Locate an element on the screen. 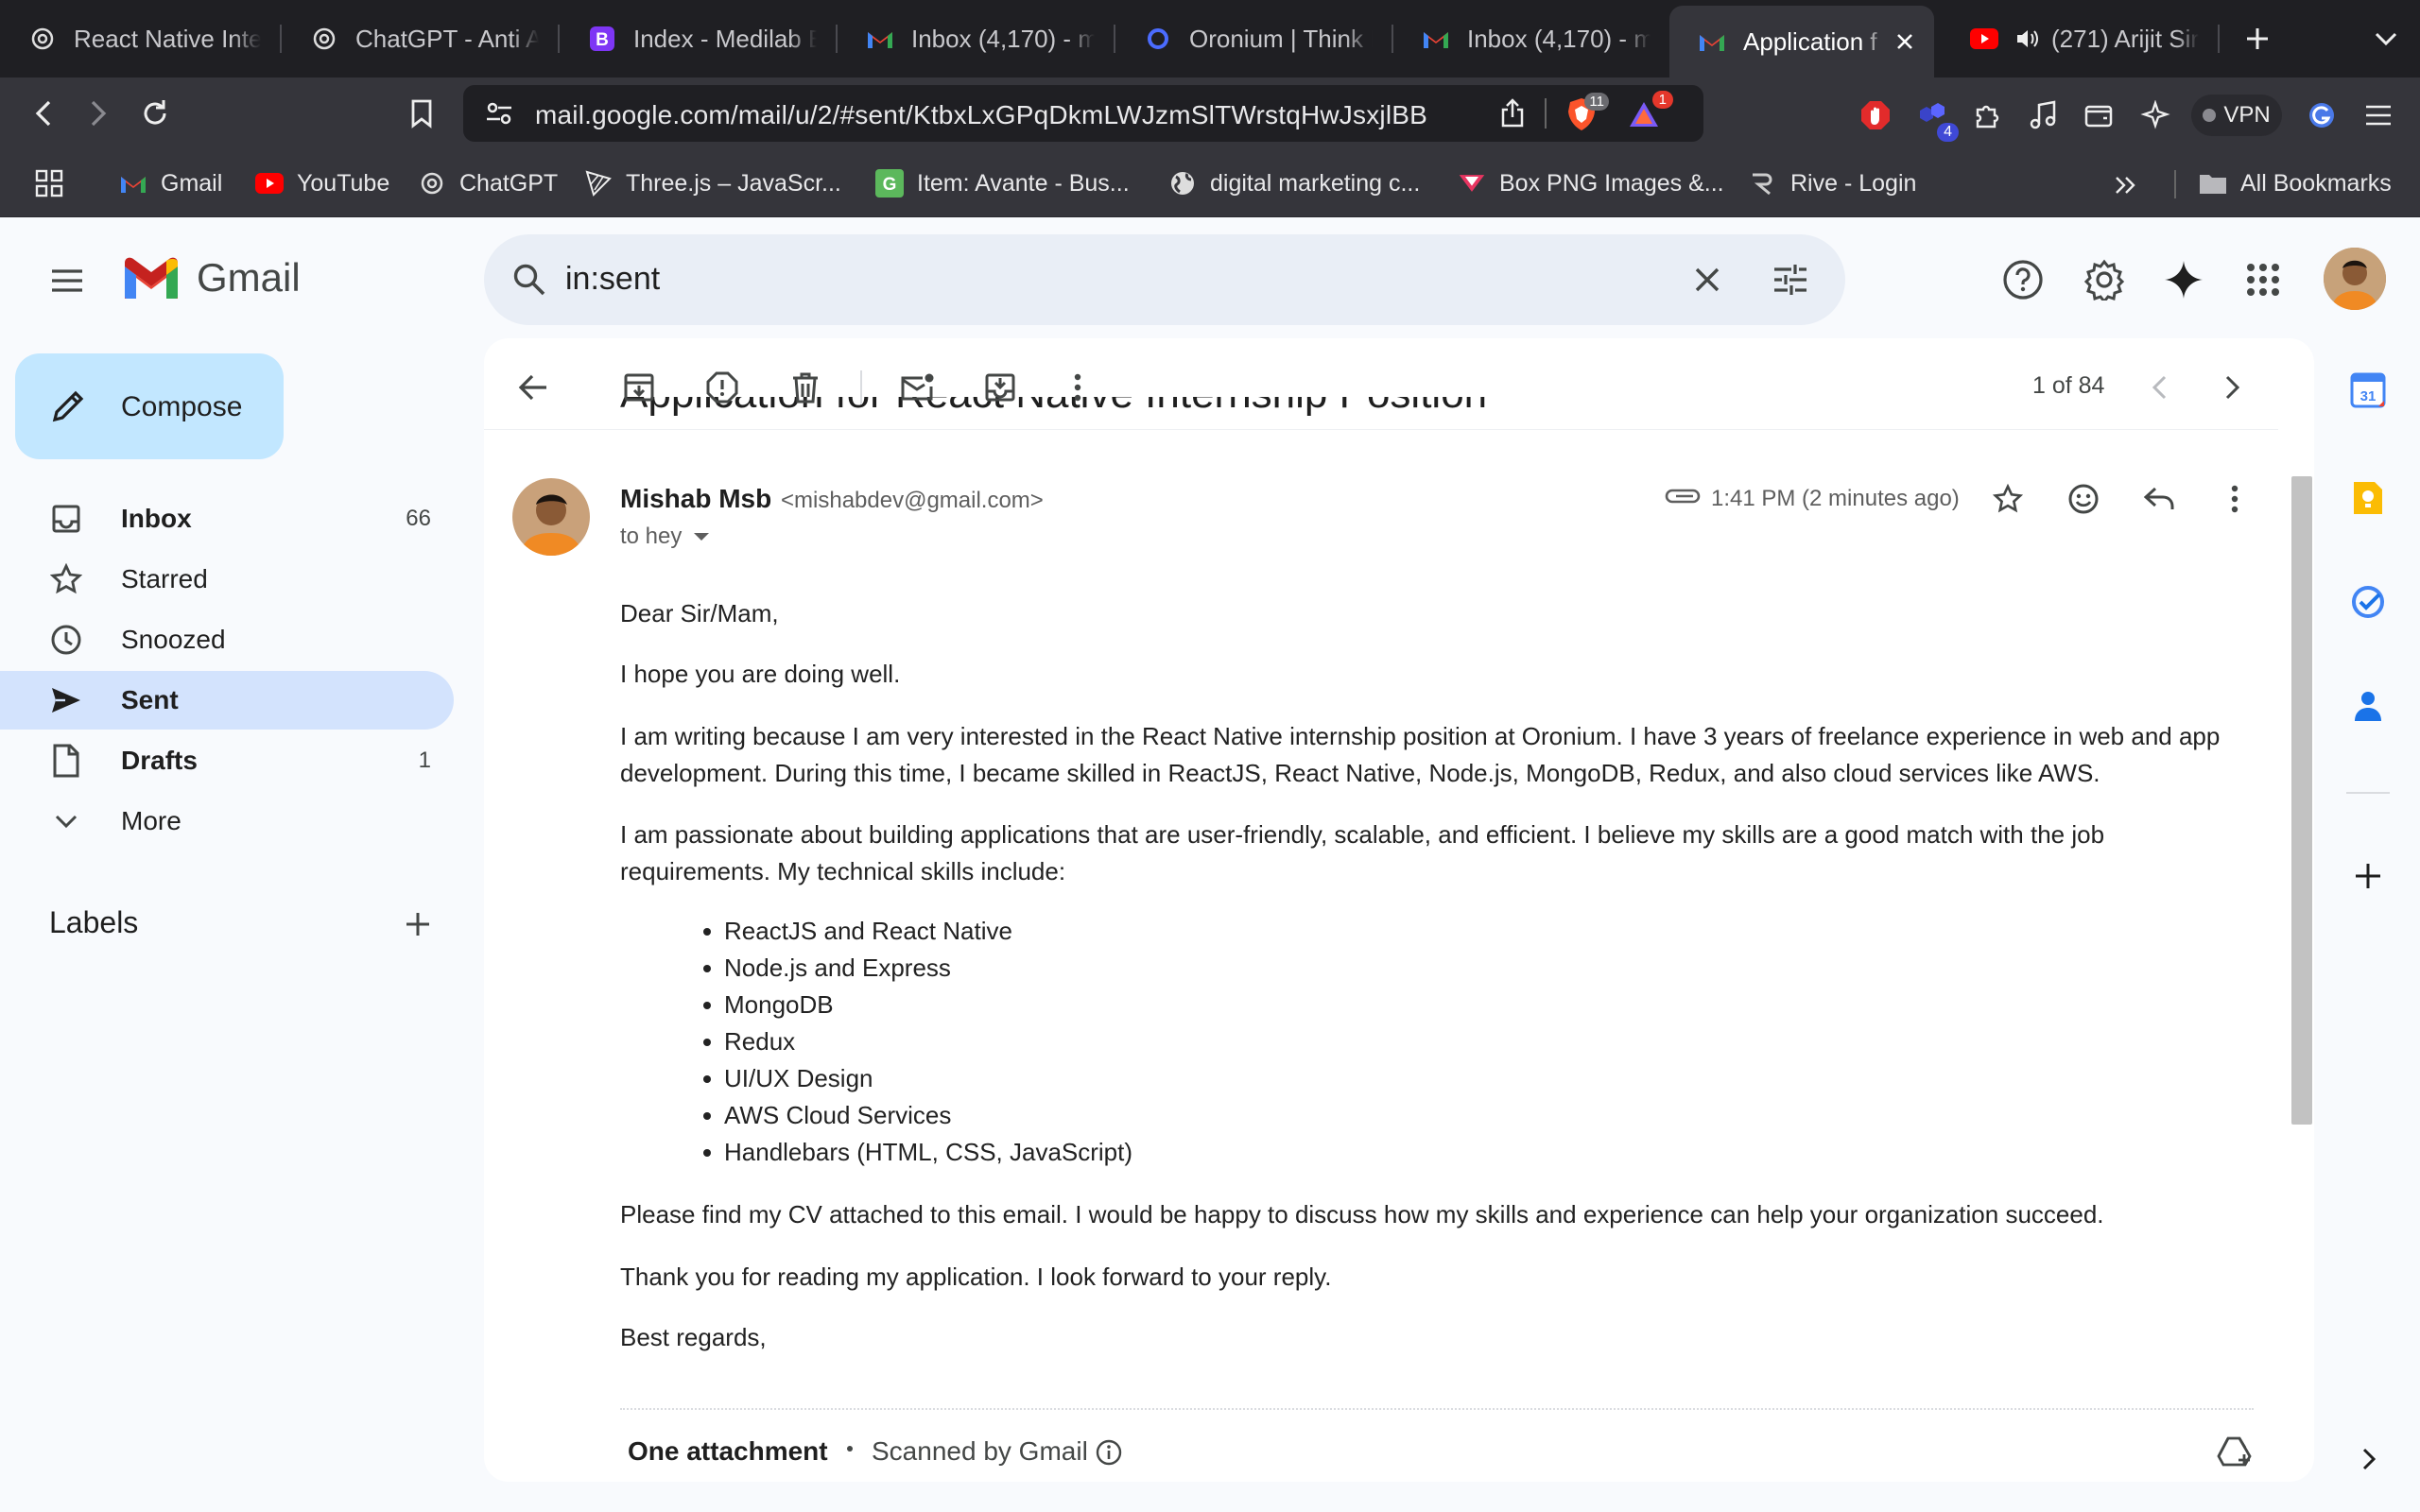 This screenshot has height=1512, width=2420. get-addons-icon is located at coordinates (2368, 876).